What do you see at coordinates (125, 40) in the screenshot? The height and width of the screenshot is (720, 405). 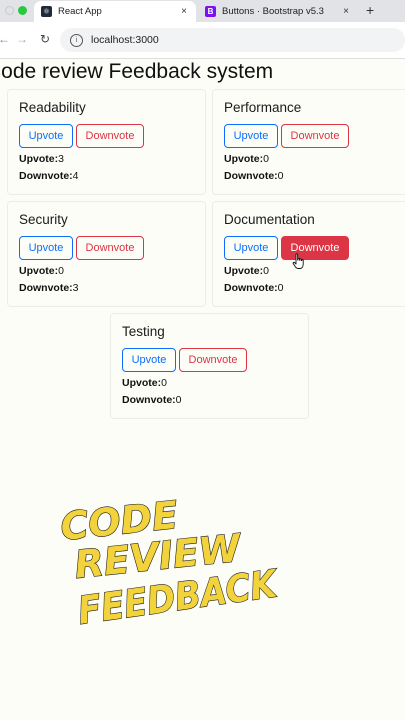 I see `url-text: localhost:3000` at bounding box center [125, 40].